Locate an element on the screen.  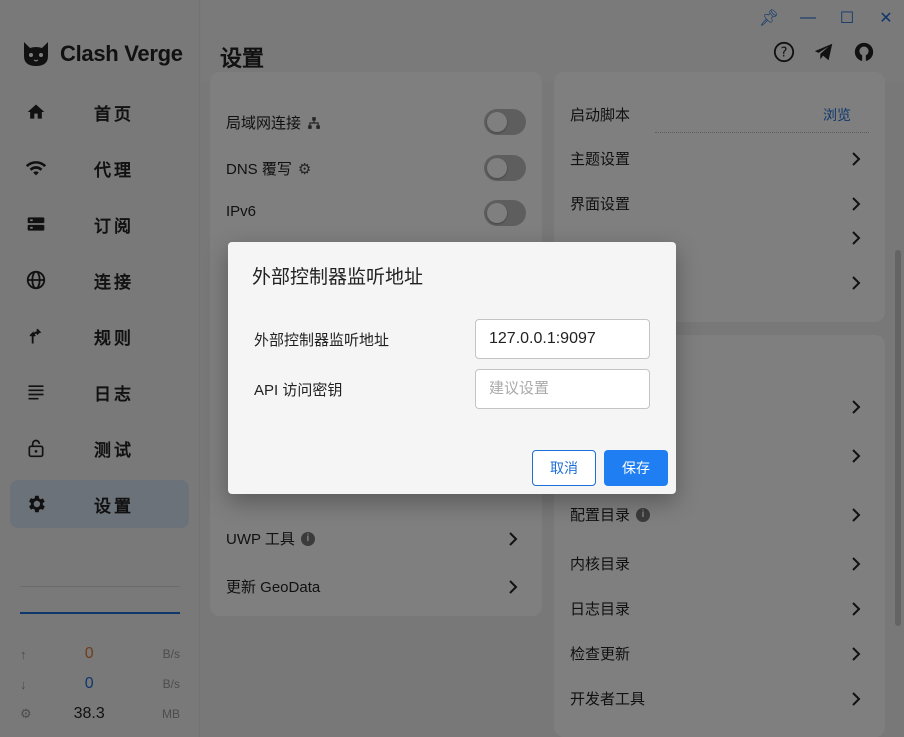
controller-address-input is located at coordinates (562, 339).